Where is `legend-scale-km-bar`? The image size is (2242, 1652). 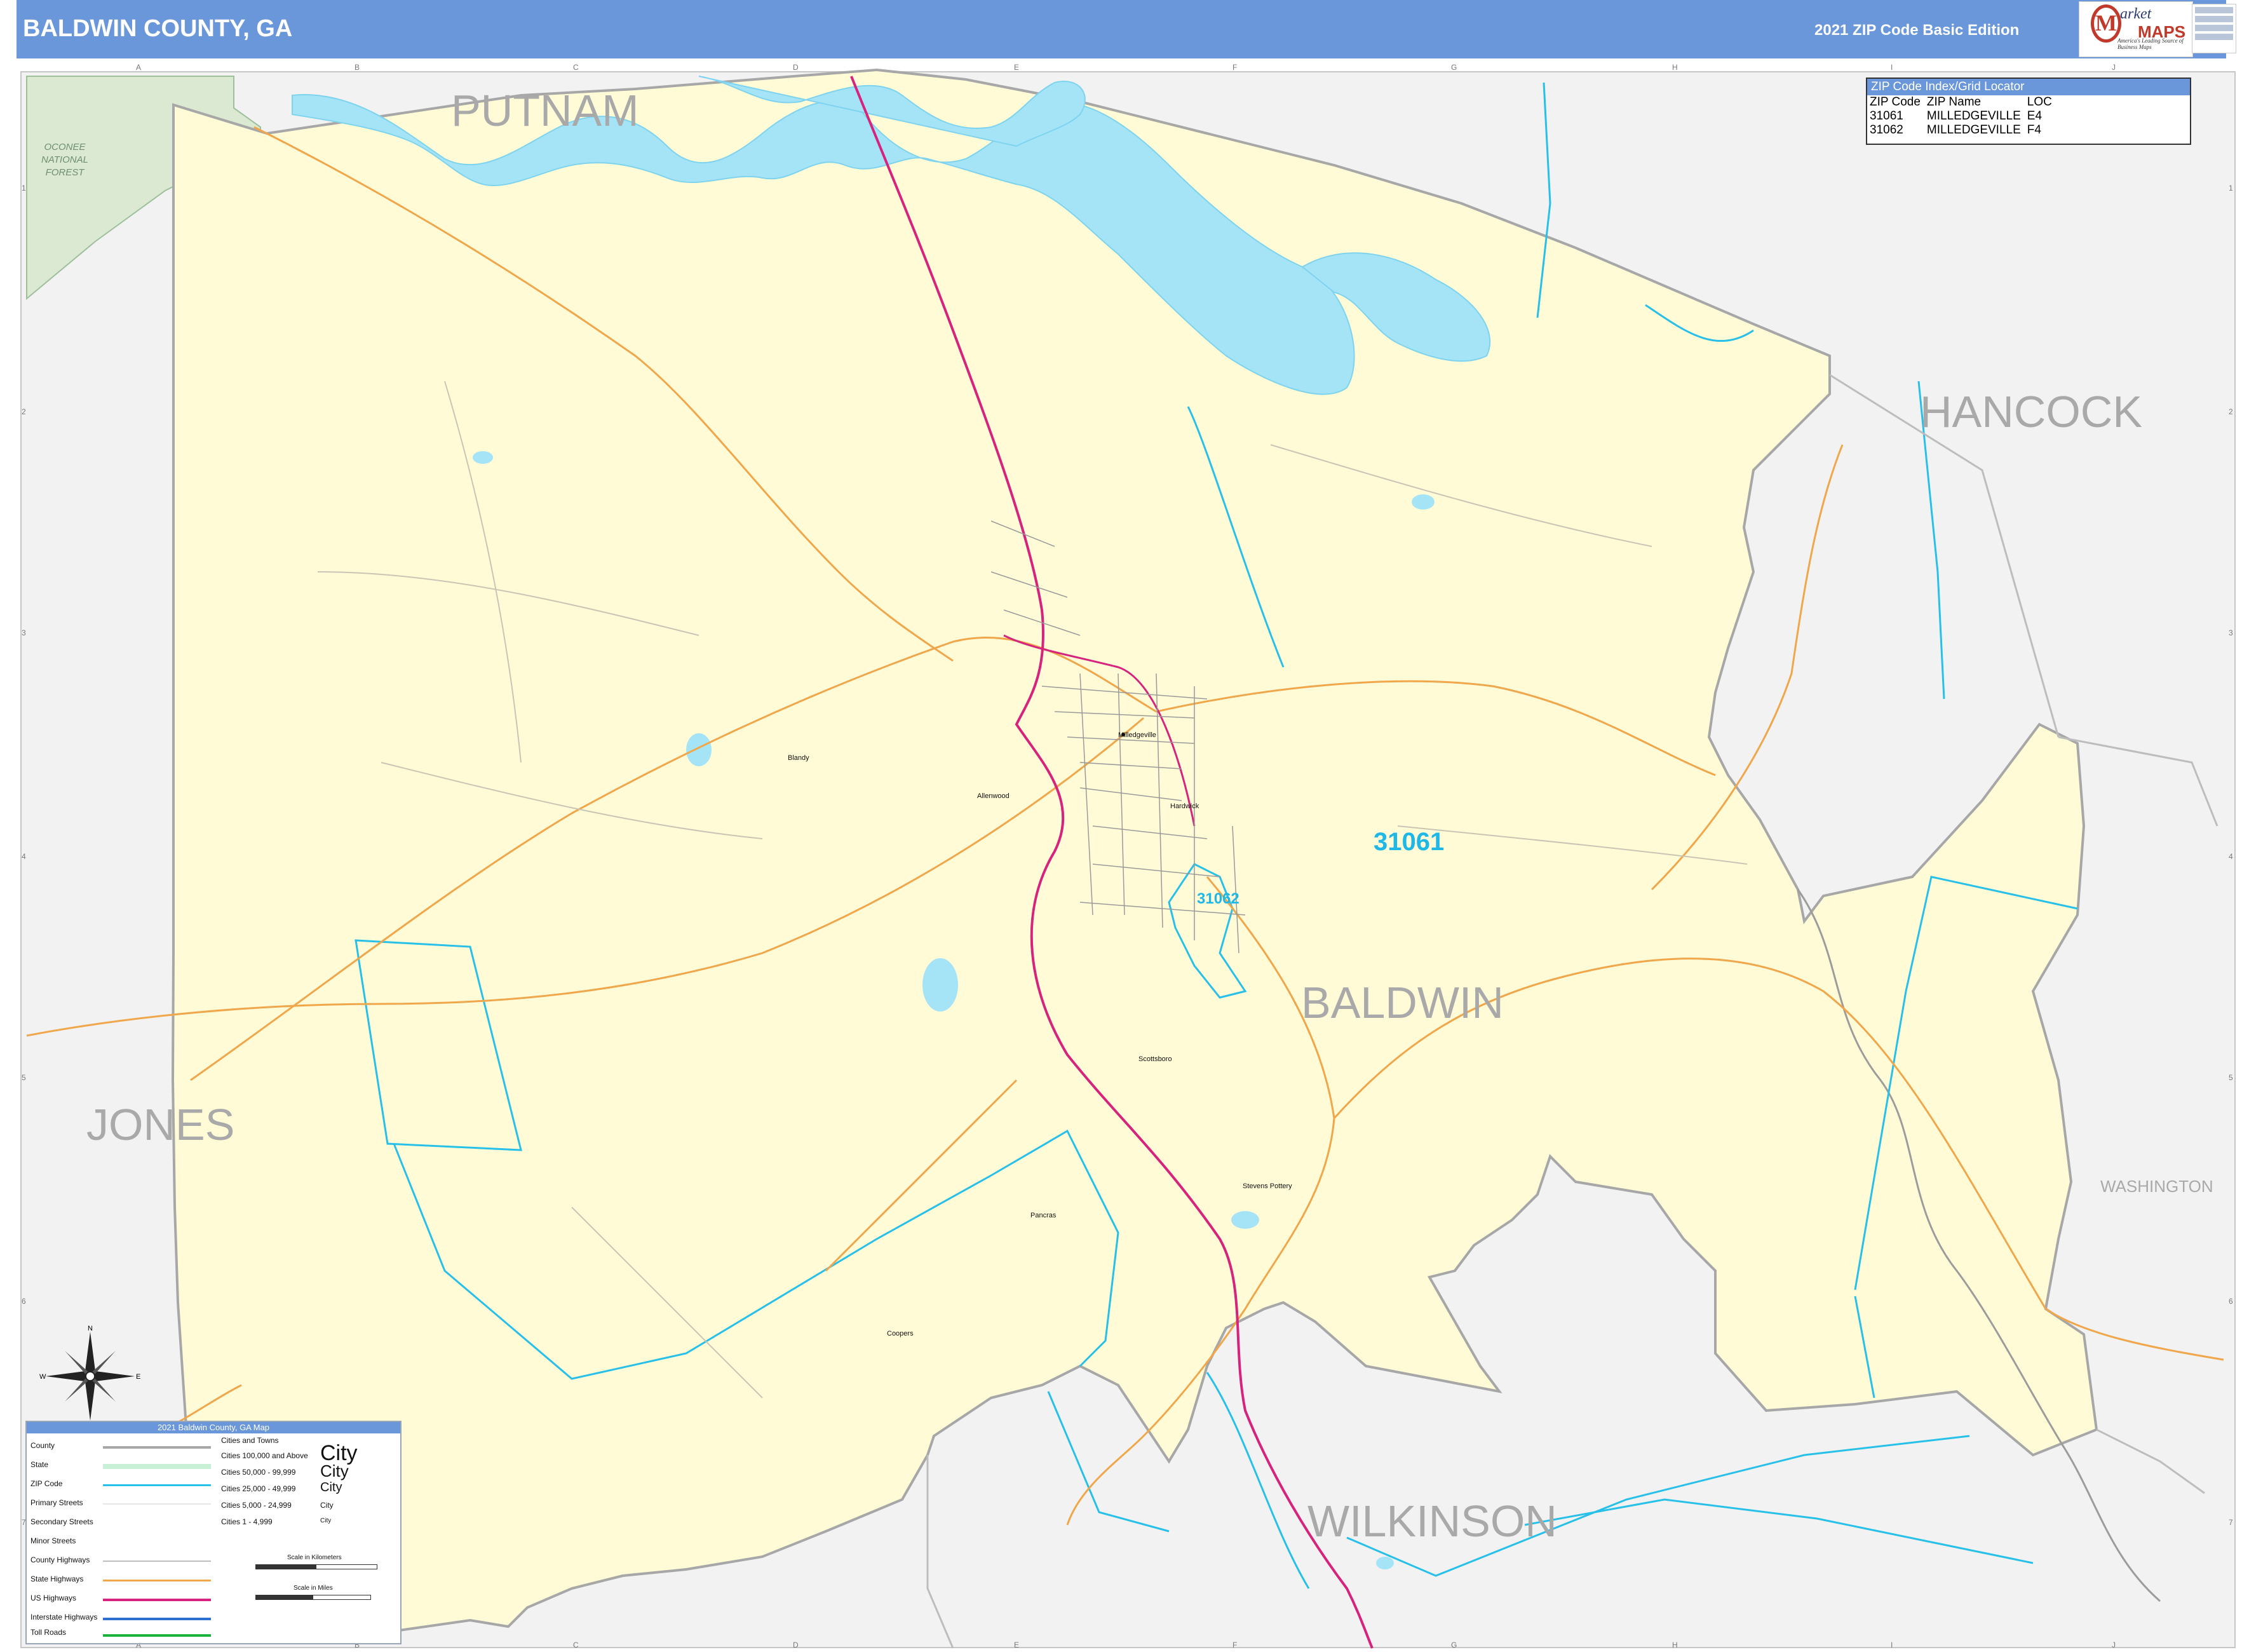
legend-scale-km-bar is located at coordinates (316, 1567).